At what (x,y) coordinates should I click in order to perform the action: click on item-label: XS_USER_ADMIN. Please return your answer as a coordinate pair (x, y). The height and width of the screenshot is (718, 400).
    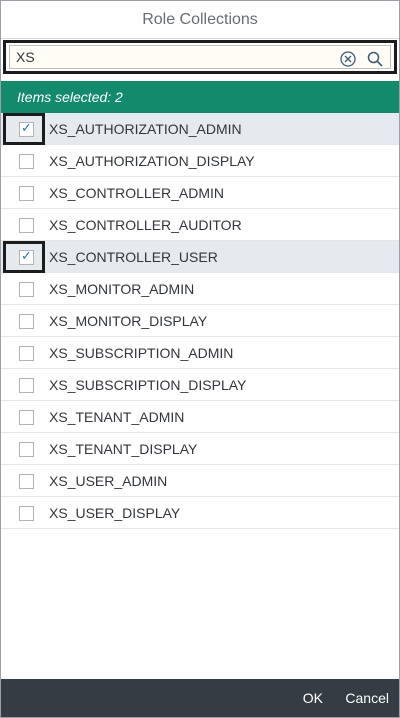
    Looking at the image, I should click on (108, 481).